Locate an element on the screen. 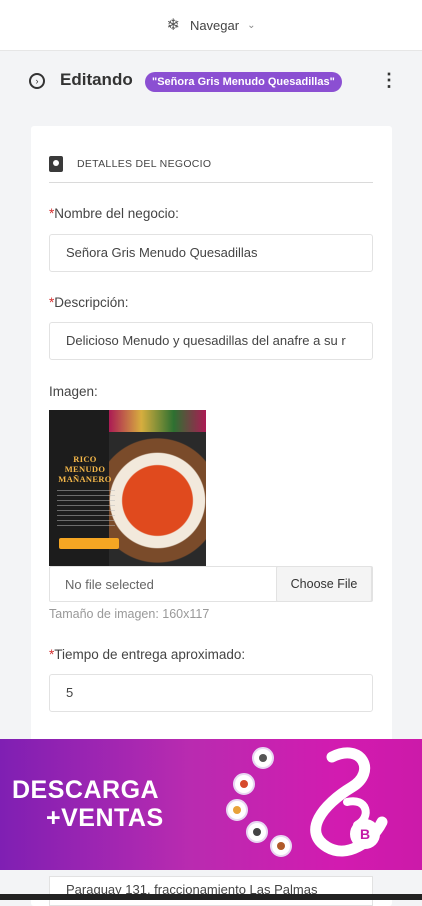 The height and width of the screenshot is (906, 422). business-name-label: *Nombre del negocio: is located at coordinates (114, 213).